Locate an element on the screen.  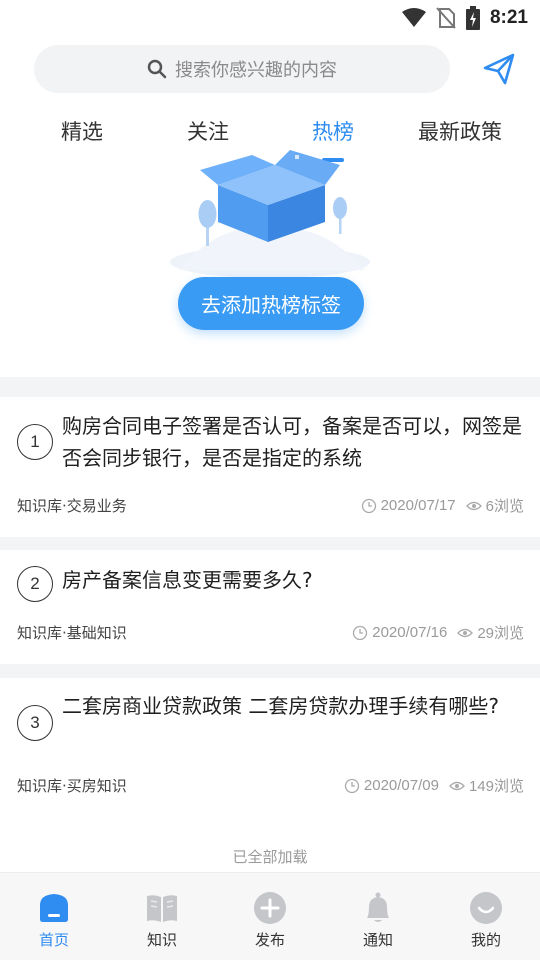
status-time: 8:21 is located at coordinates (508, 17).